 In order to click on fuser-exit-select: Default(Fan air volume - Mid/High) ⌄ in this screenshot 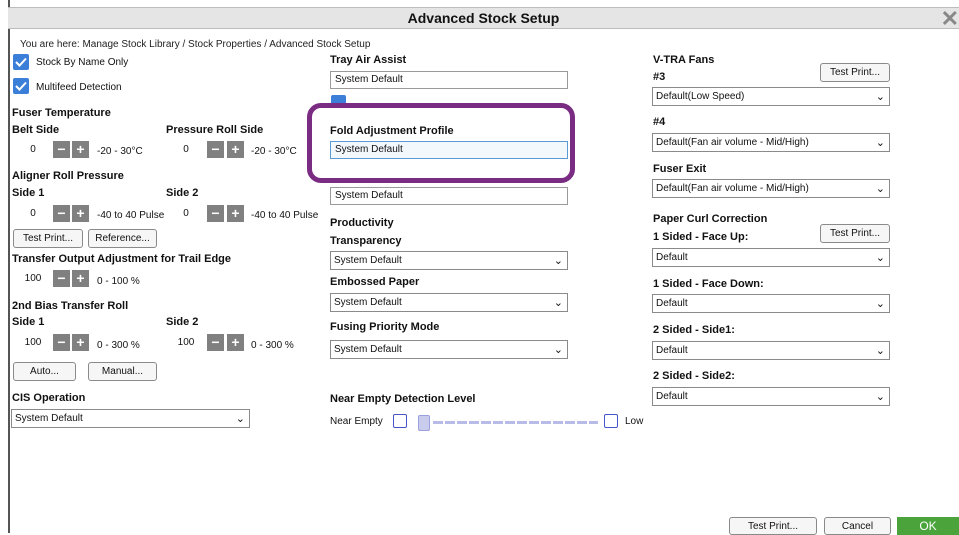, I will do `click(771, 188)`.